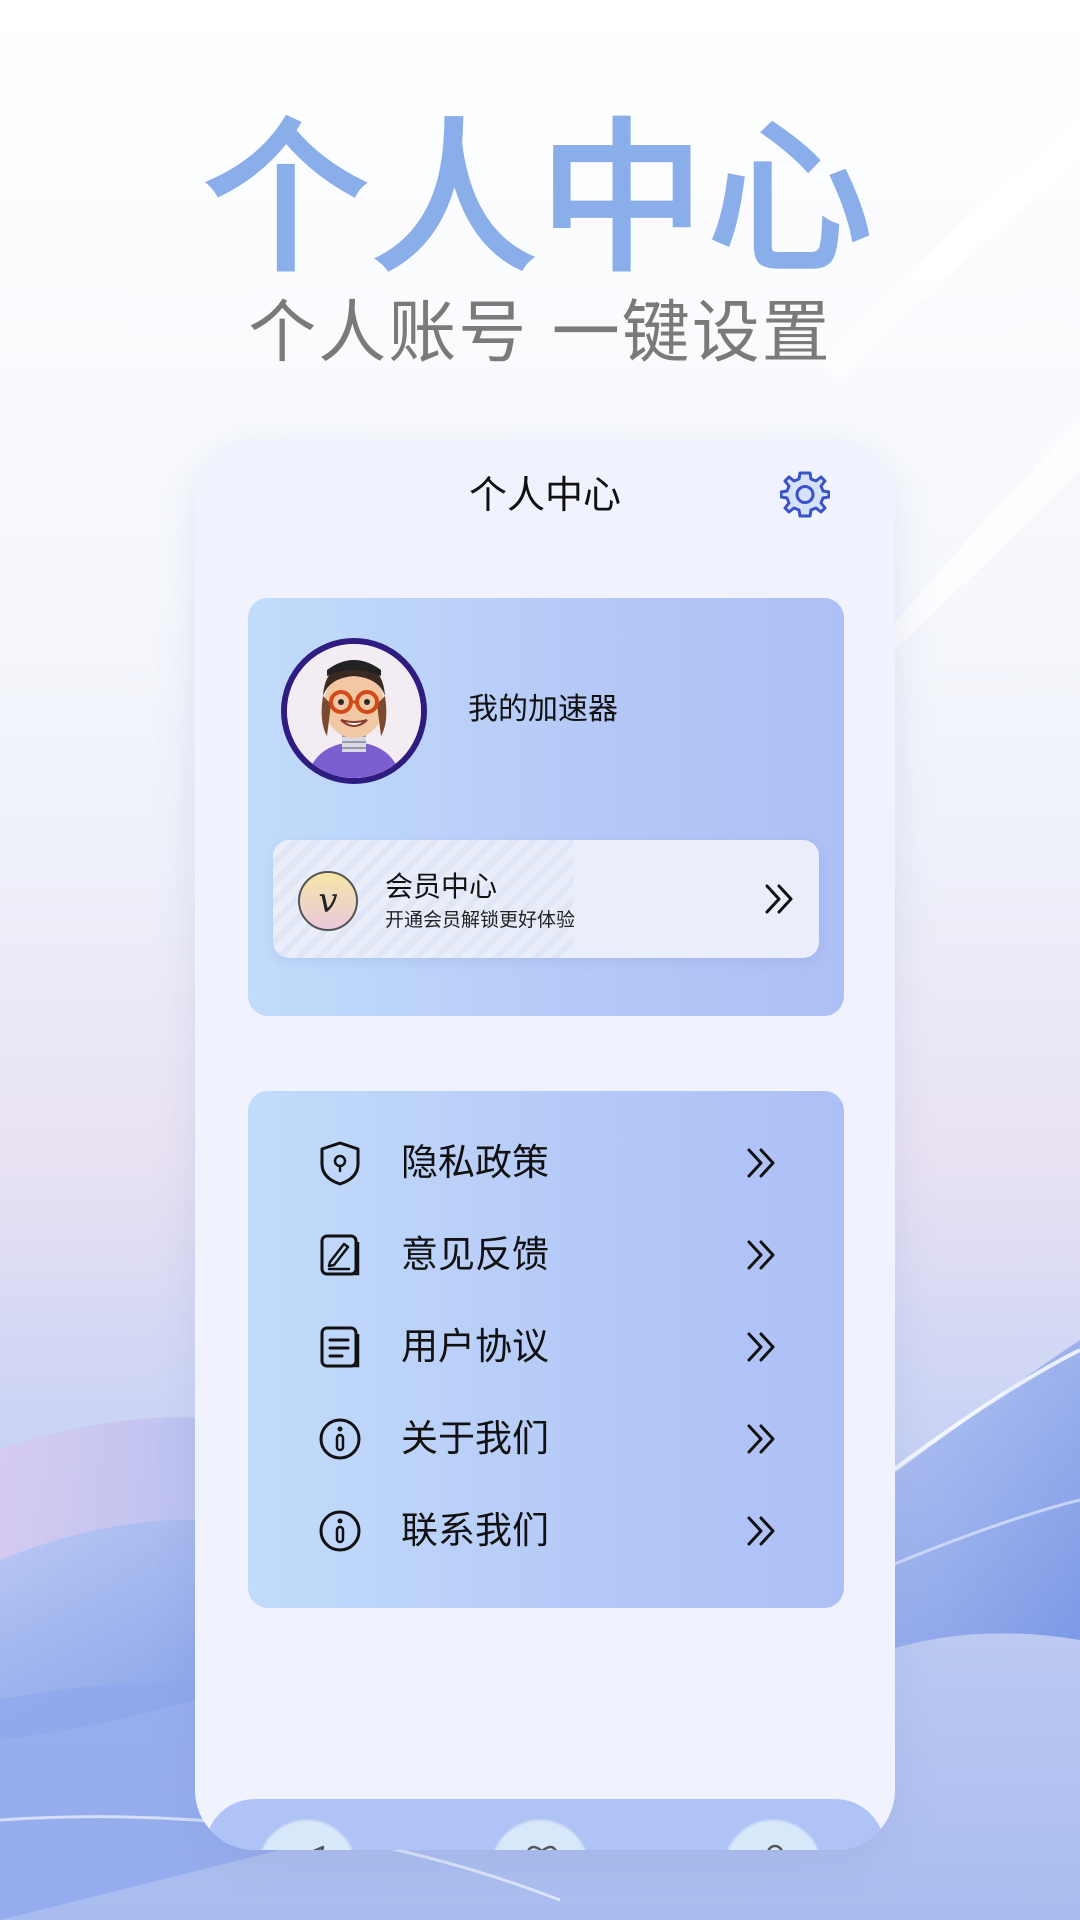  I want to click on avatar-illustration, so click(354, 711).